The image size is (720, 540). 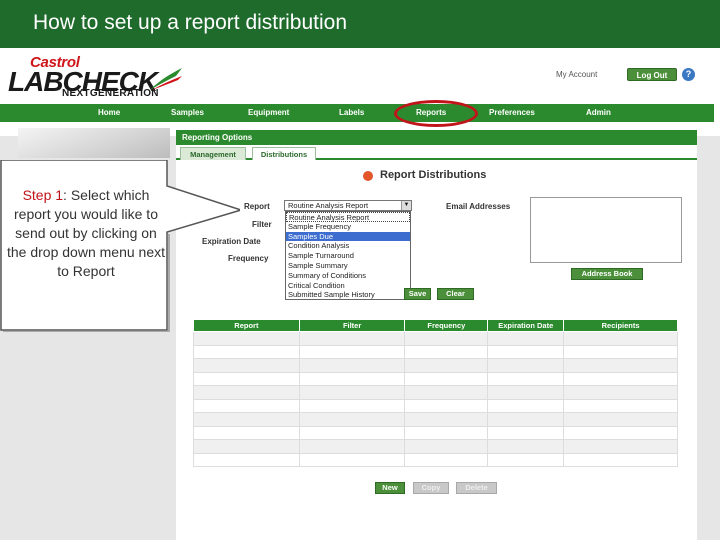 What do you see at coordinates (262, 224) in the screenshot?
I see `filter-label: Filter` at bounding box center [262, 224].